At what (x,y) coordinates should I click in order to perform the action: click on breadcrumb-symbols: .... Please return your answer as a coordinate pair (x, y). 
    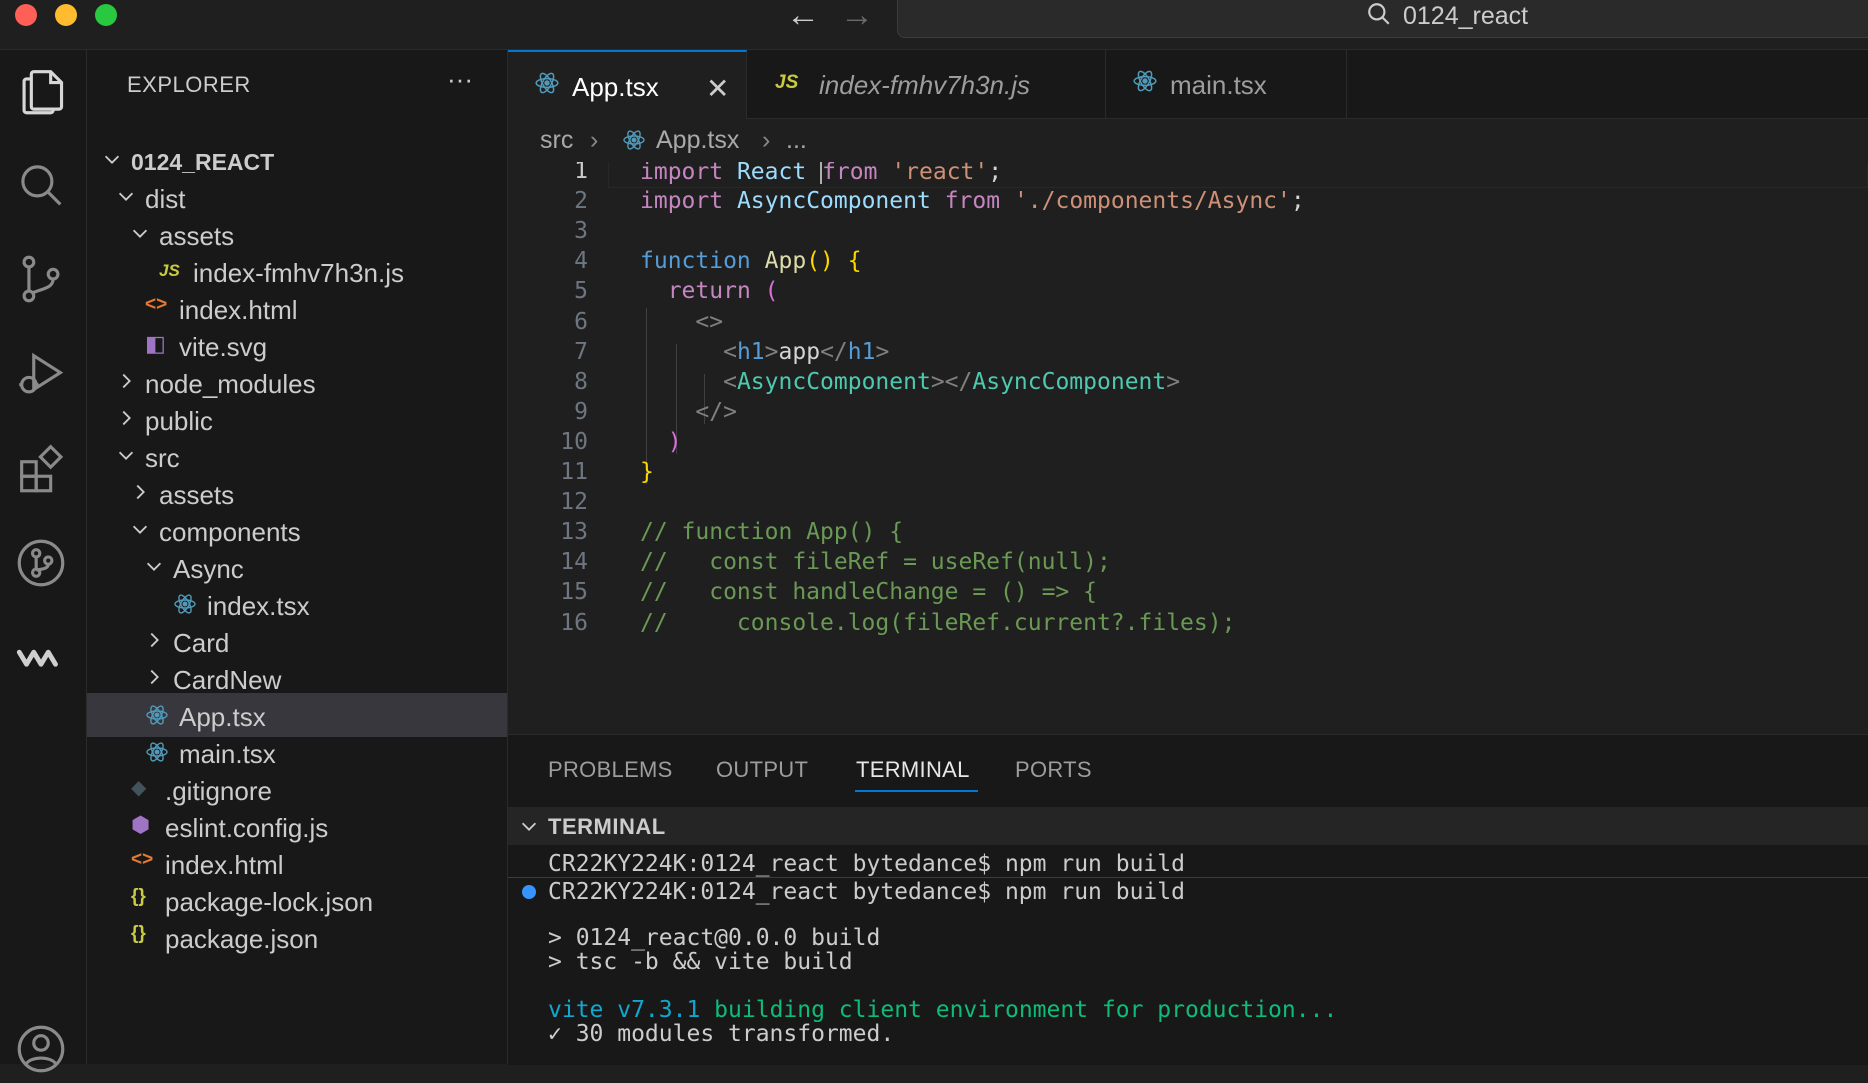
    Looking at the image, I should click on (796, 140).